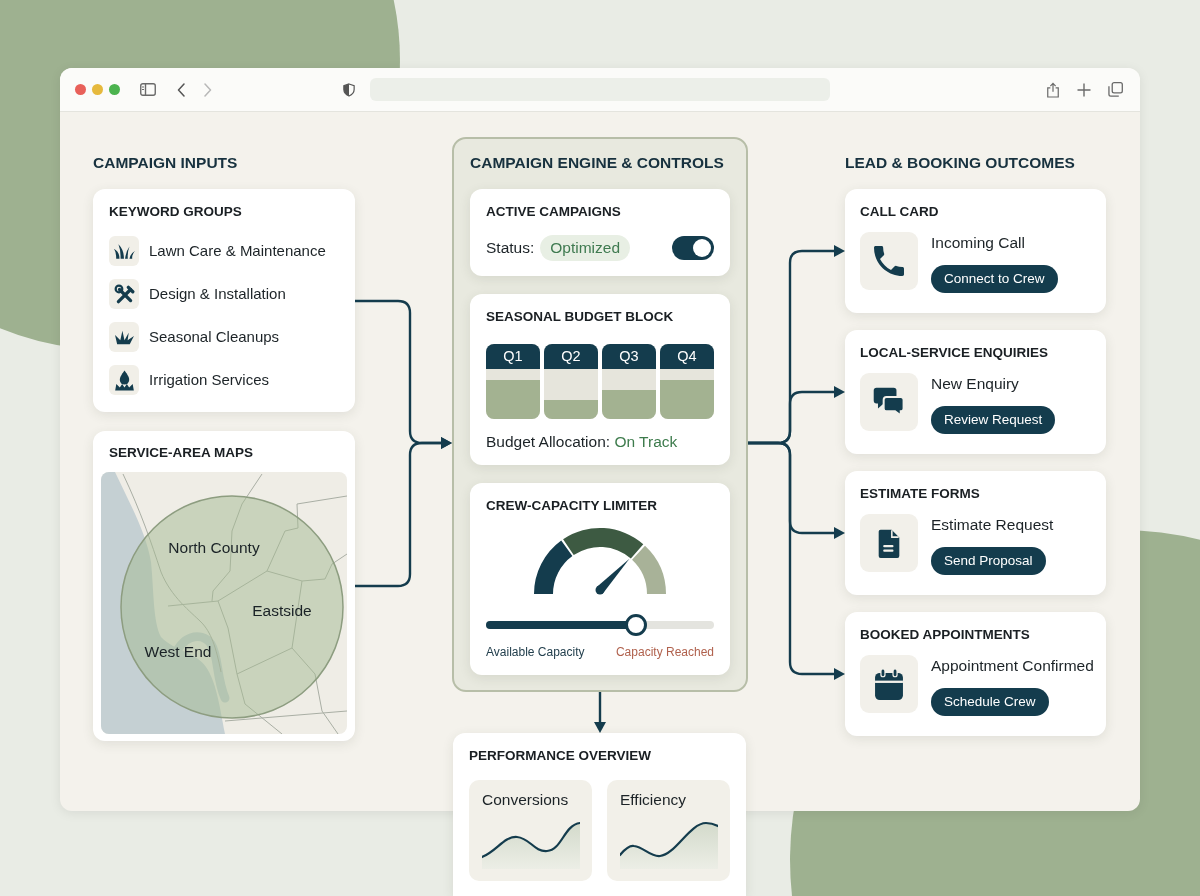  I want to click on card-title: SEASONAL BUDGET BLOCK, so click(580, 317).